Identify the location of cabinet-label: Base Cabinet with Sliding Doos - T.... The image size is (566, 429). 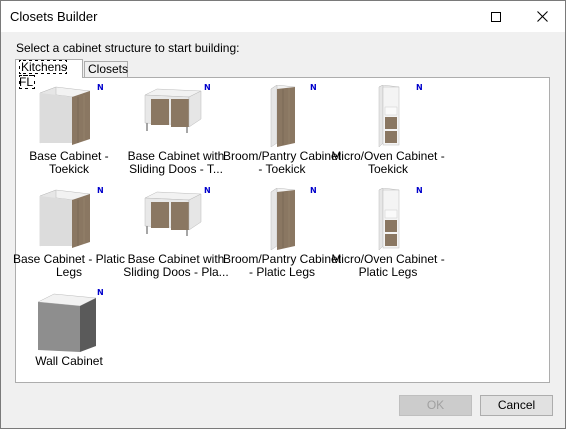
(176, 162).